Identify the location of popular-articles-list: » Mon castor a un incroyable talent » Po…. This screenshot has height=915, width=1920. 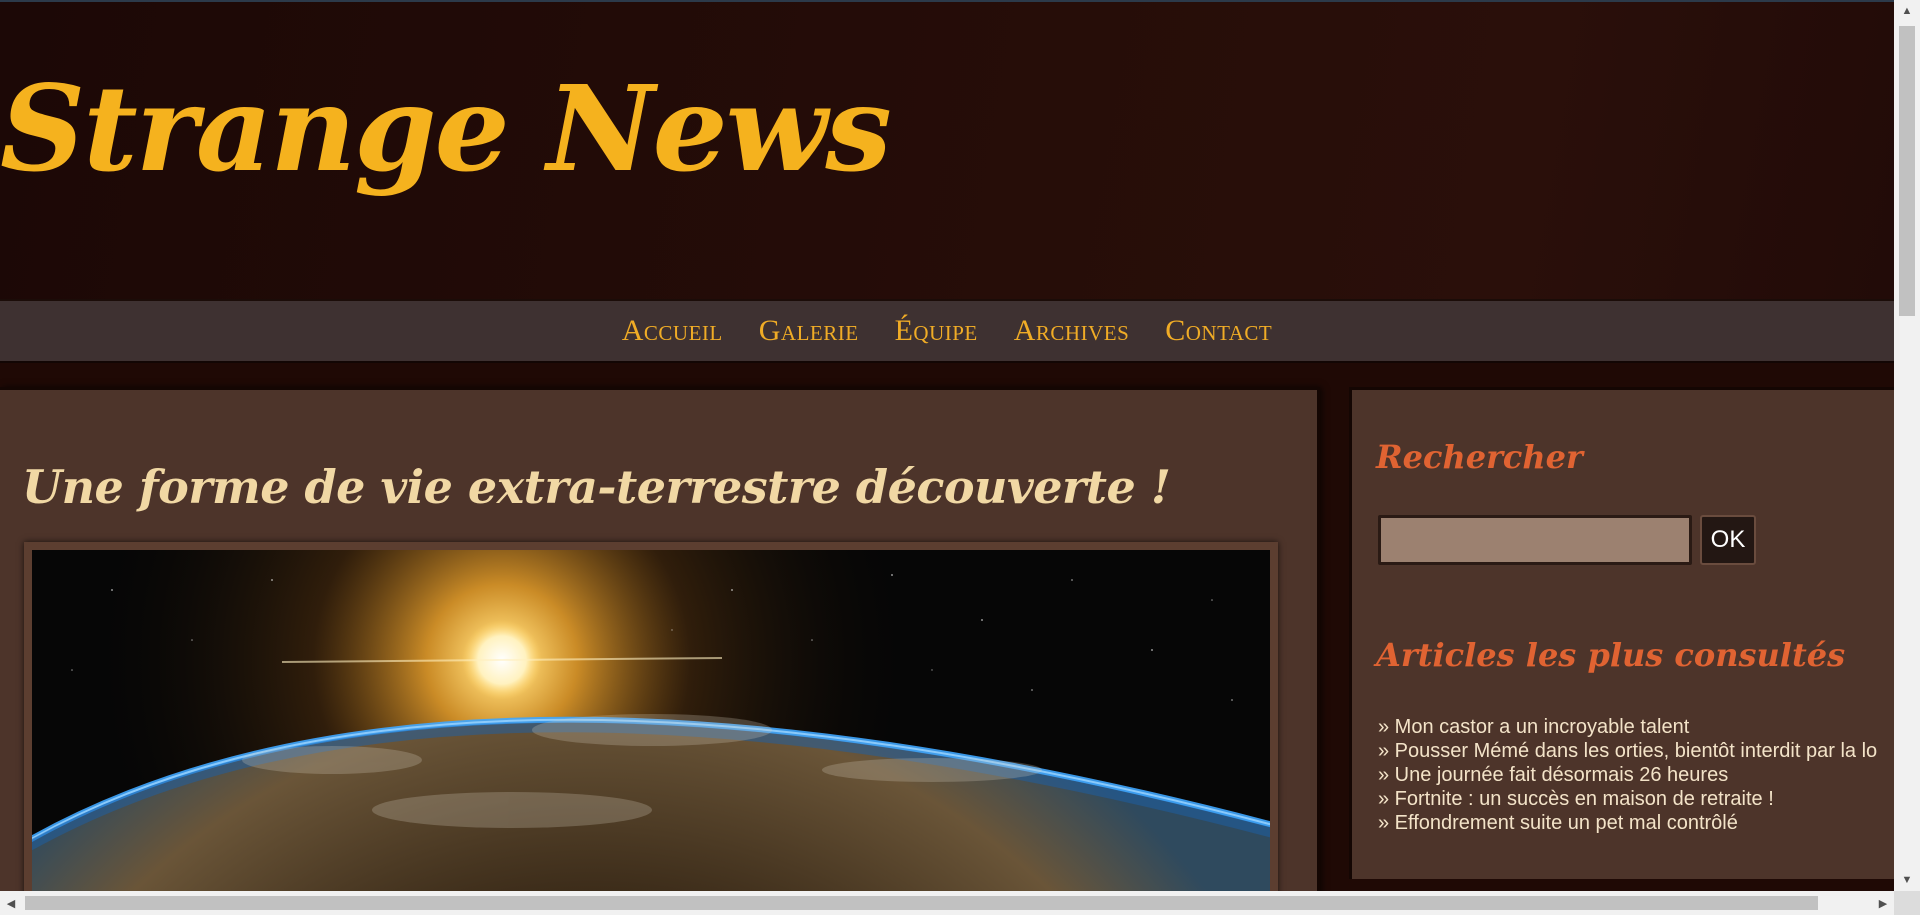
(1636, 775).